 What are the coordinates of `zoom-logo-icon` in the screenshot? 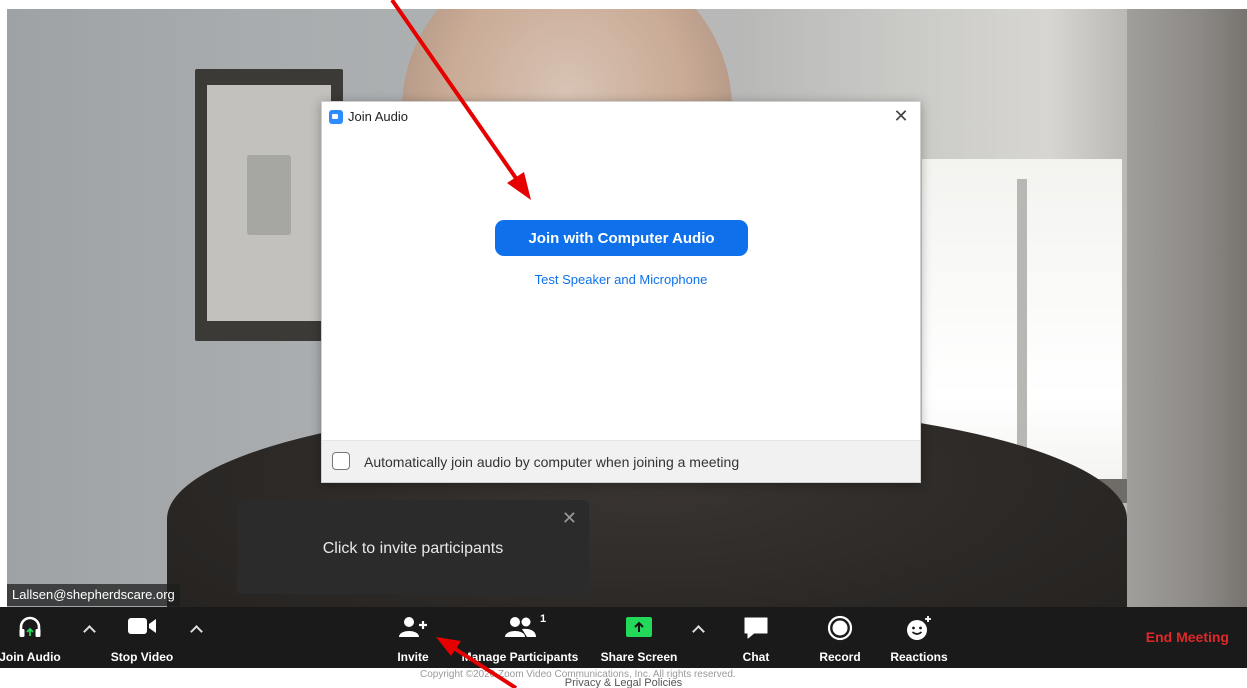 It's located at (336, 117).